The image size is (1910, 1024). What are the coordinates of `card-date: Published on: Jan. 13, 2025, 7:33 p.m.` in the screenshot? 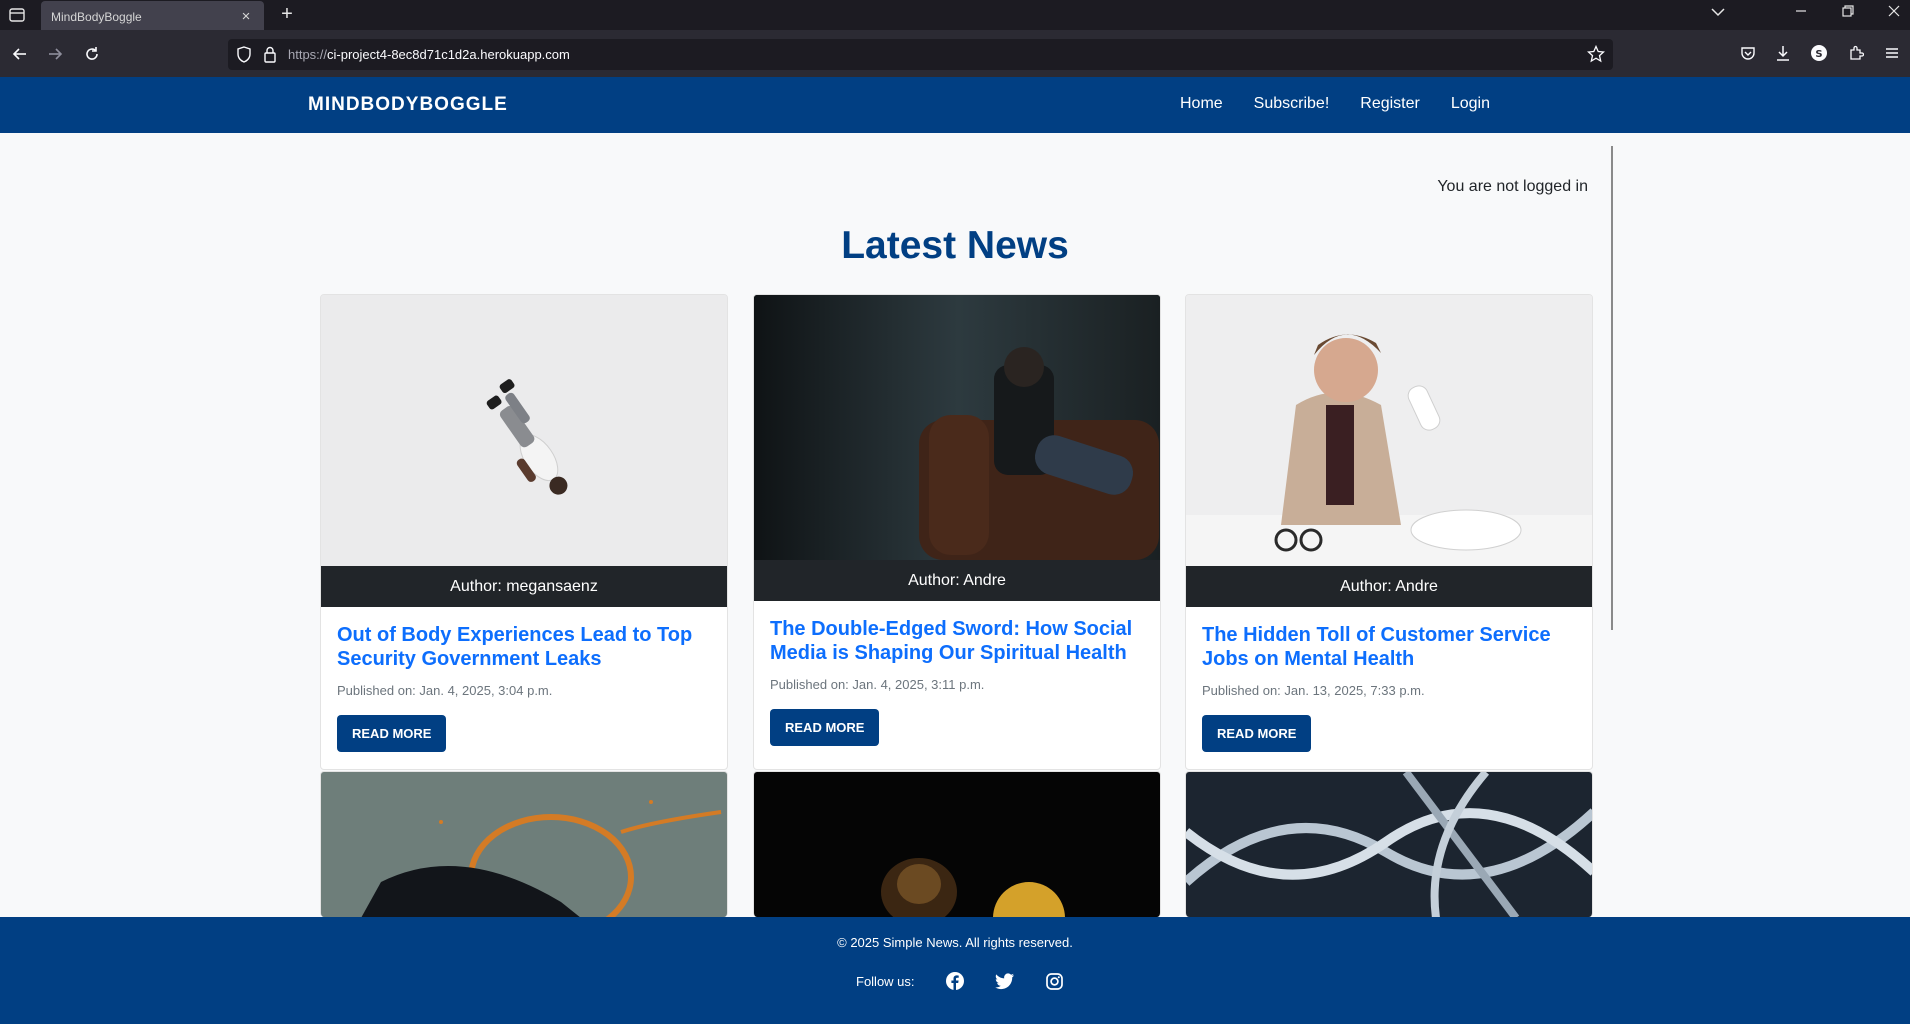 It's located at (1313, 690).